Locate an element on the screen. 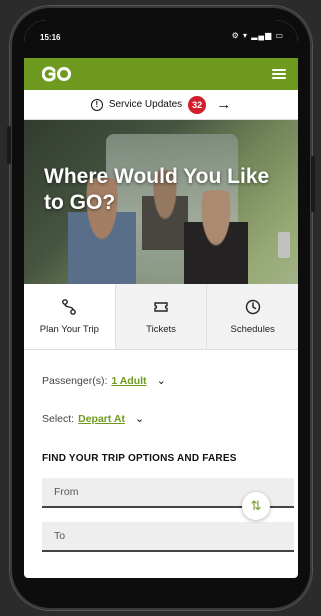 The width and height of the screenshot is (321, 616). service-updates-count-badge: 32 is located at coordinates (197, 104).